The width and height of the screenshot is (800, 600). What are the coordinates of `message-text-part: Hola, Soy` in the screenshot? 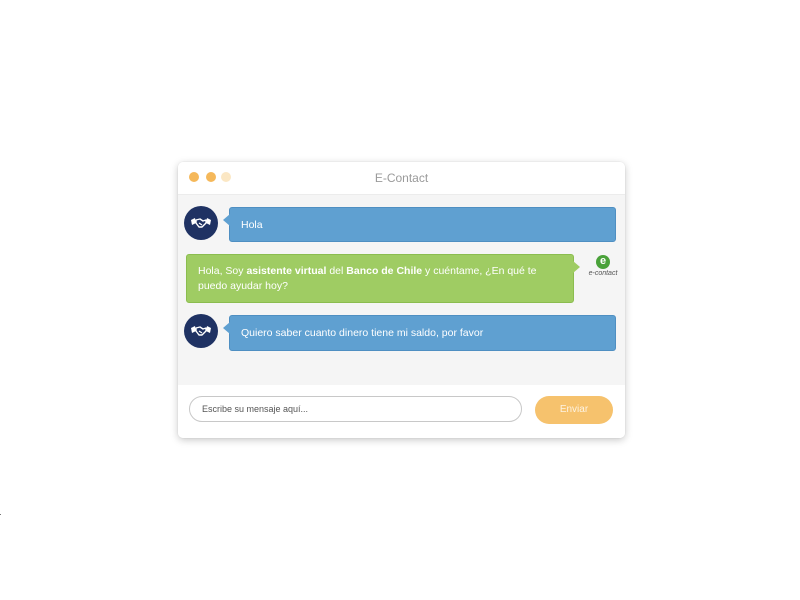 It's located at (222, 271).